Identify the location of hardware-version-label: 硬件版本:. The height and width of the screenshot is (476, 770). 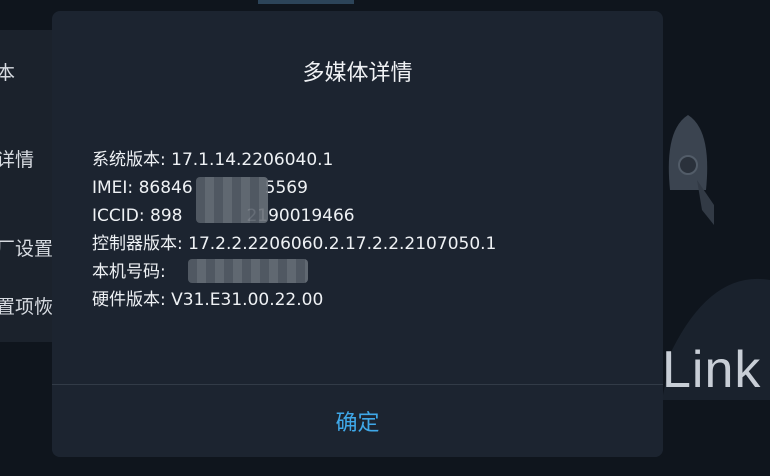
(129, 300).